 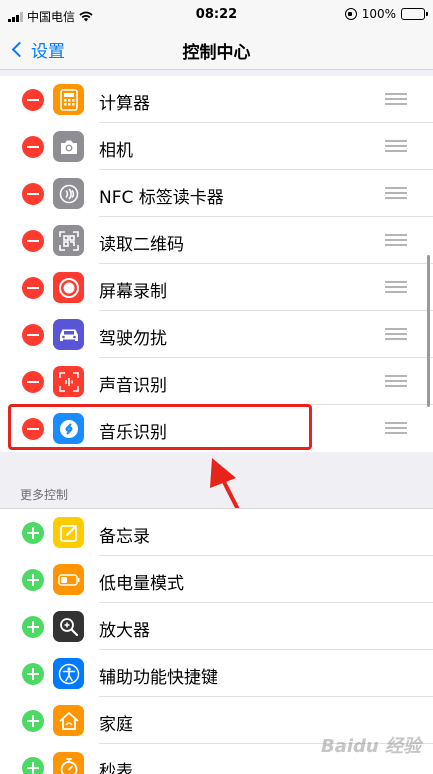 What do you see at coordinates (68, 720) in the screenshot?
I see `home-icon` at bounding box center [68, 720].